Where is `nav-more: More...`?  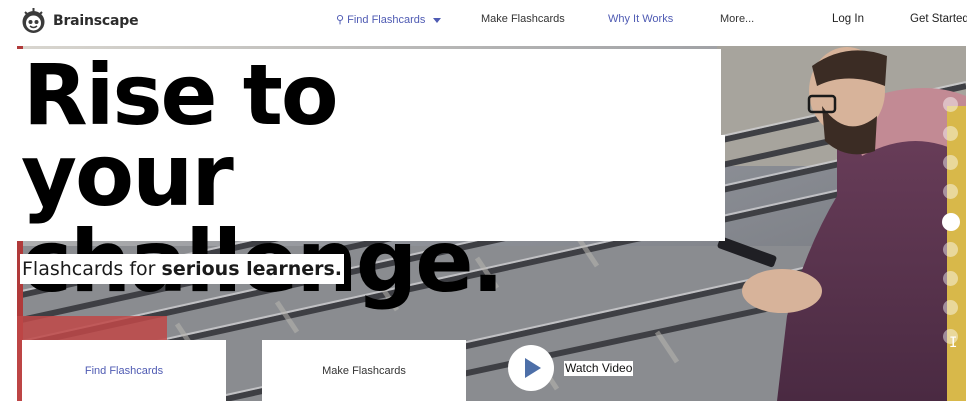
nav-more: More... is located at coordinates (737, 19).